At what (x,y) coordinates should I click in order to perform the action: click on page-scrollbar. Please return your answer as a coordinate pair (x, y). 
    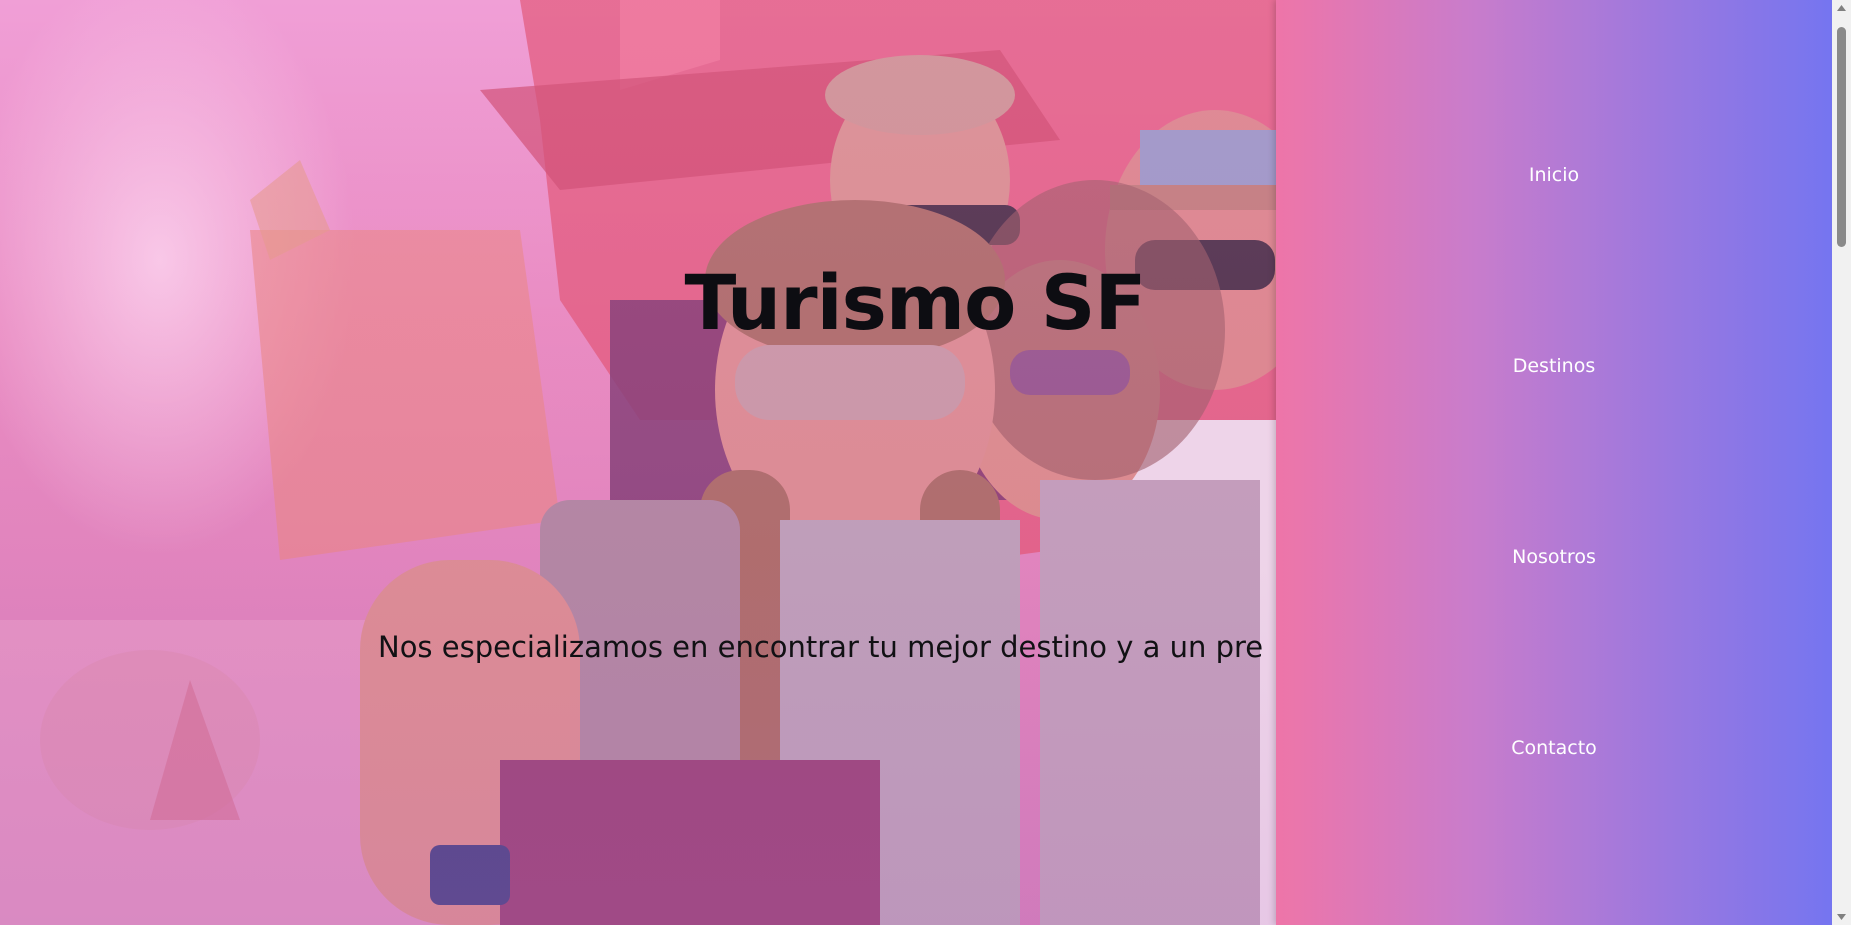
    Looking at the image, I should click on (1841, 462).